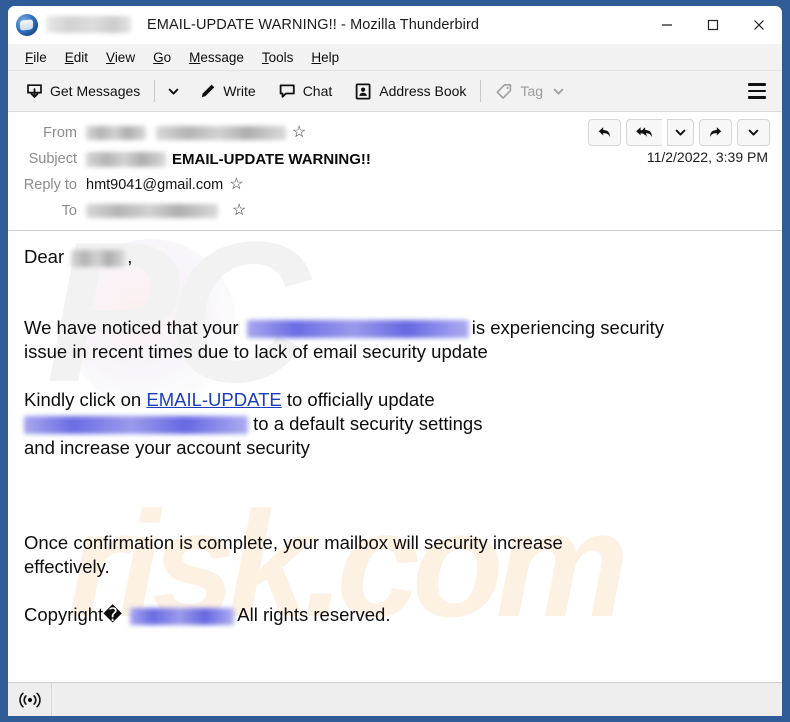 The image size is (790, 722). I want to click on close-button, so click(759, 25).